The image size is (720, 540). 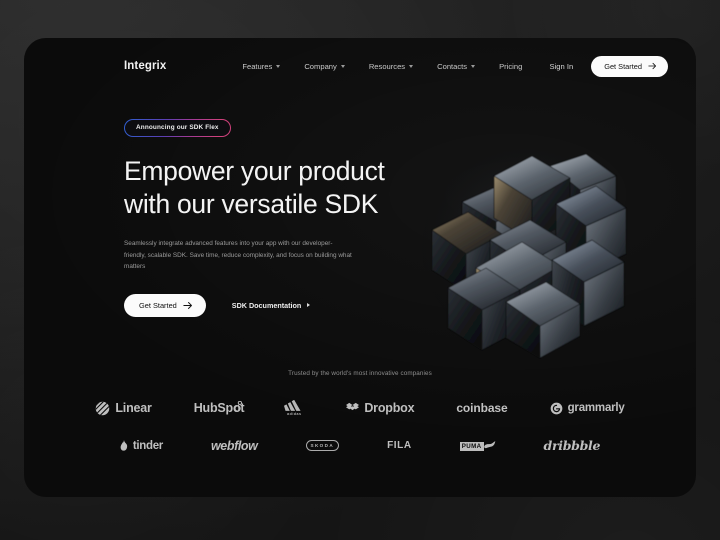 I want to click on nav-item-features: Features, so click(x=261, y=66).